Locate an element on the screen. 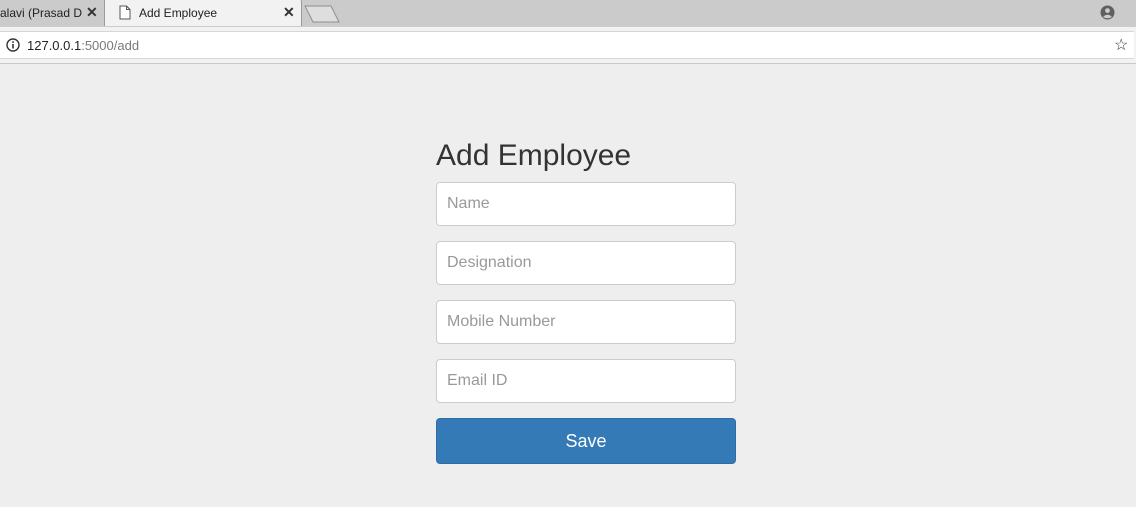 Image resolution: width=1136 pixels, height=507 pixels. tab-strip: alavi (Prasad D ✕ Add Employee ✕ is located at coordinates (568, 13).